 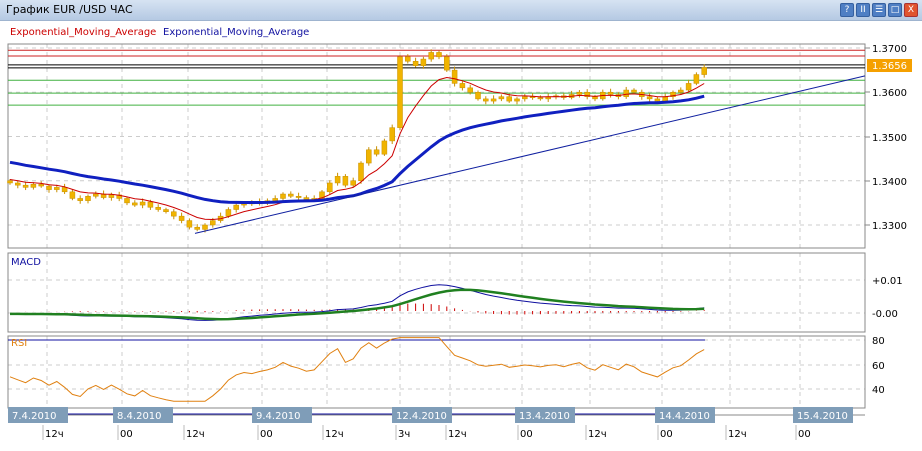 I want to click on date-label: 15.4.2010, so click(x=822, y=416).